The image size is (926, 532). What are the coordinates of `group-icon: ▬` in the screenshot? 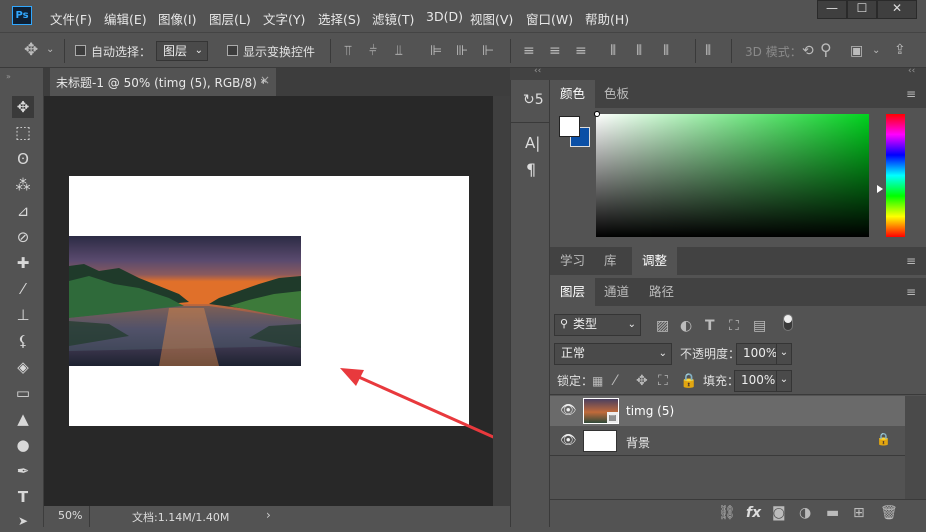 It's located at (832, 513).